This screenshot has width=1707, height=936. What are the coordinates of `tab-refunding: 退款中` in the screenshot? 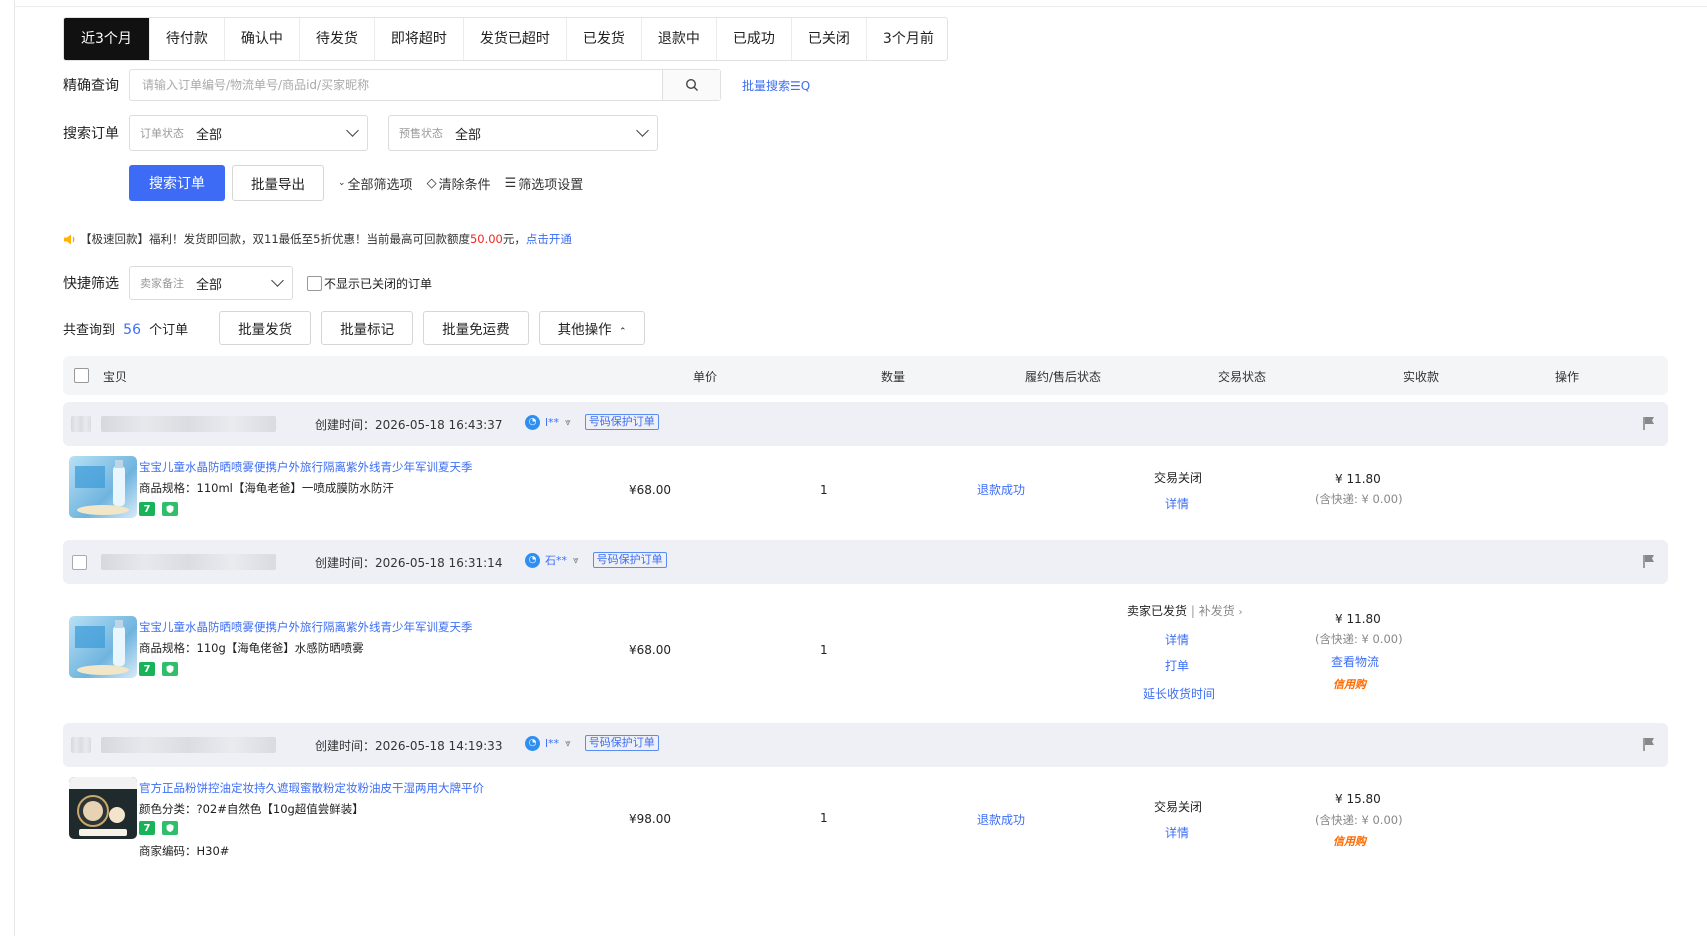 It's located at (679, 39).